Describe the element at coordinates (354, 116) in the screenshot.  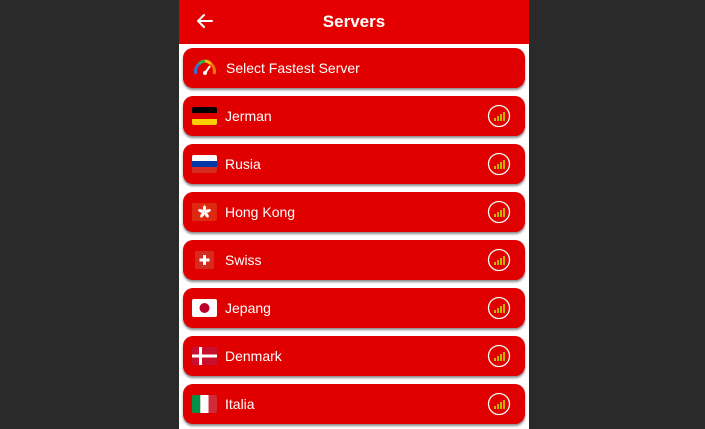
I see `server-item-jerman: Jerman` at that location.